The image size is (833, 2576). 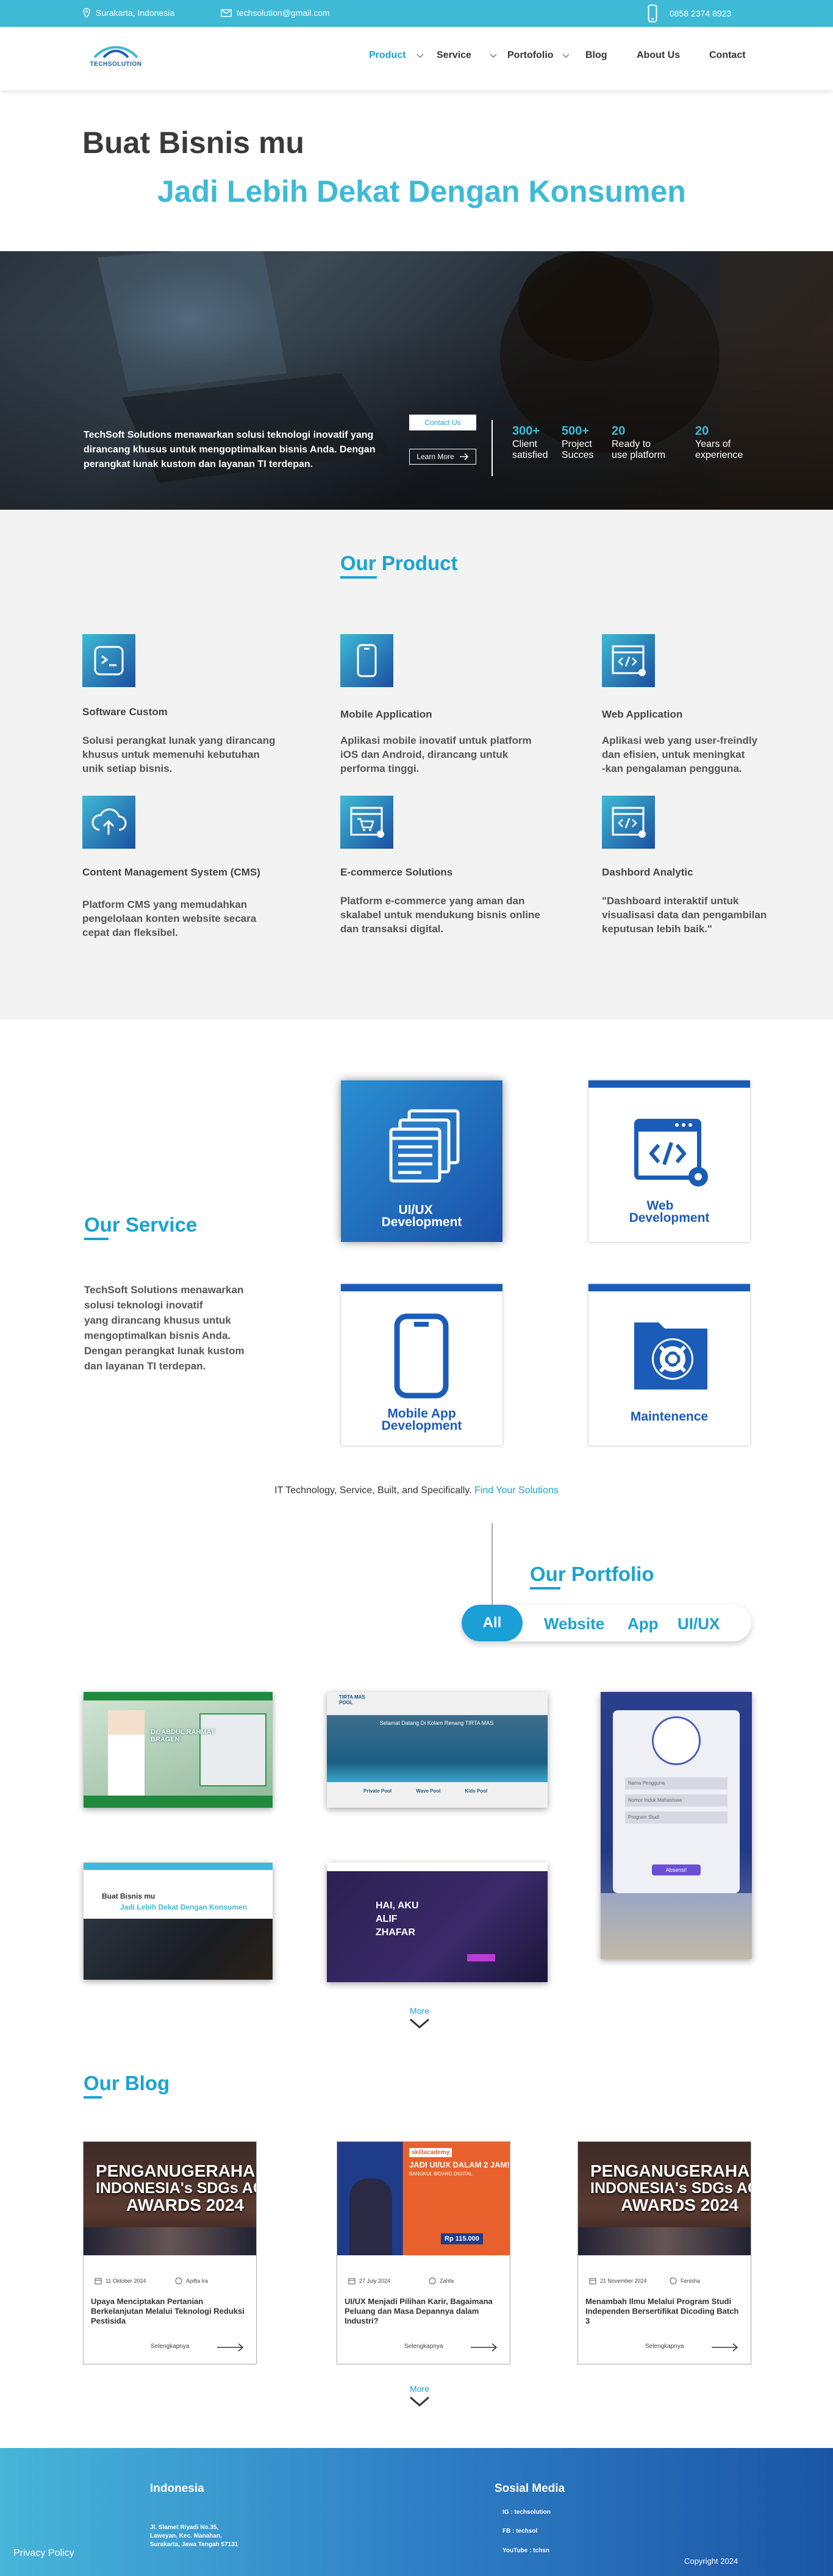 I want to click on footer-social-title: Sosial Media, so click(x=530, y=2488).